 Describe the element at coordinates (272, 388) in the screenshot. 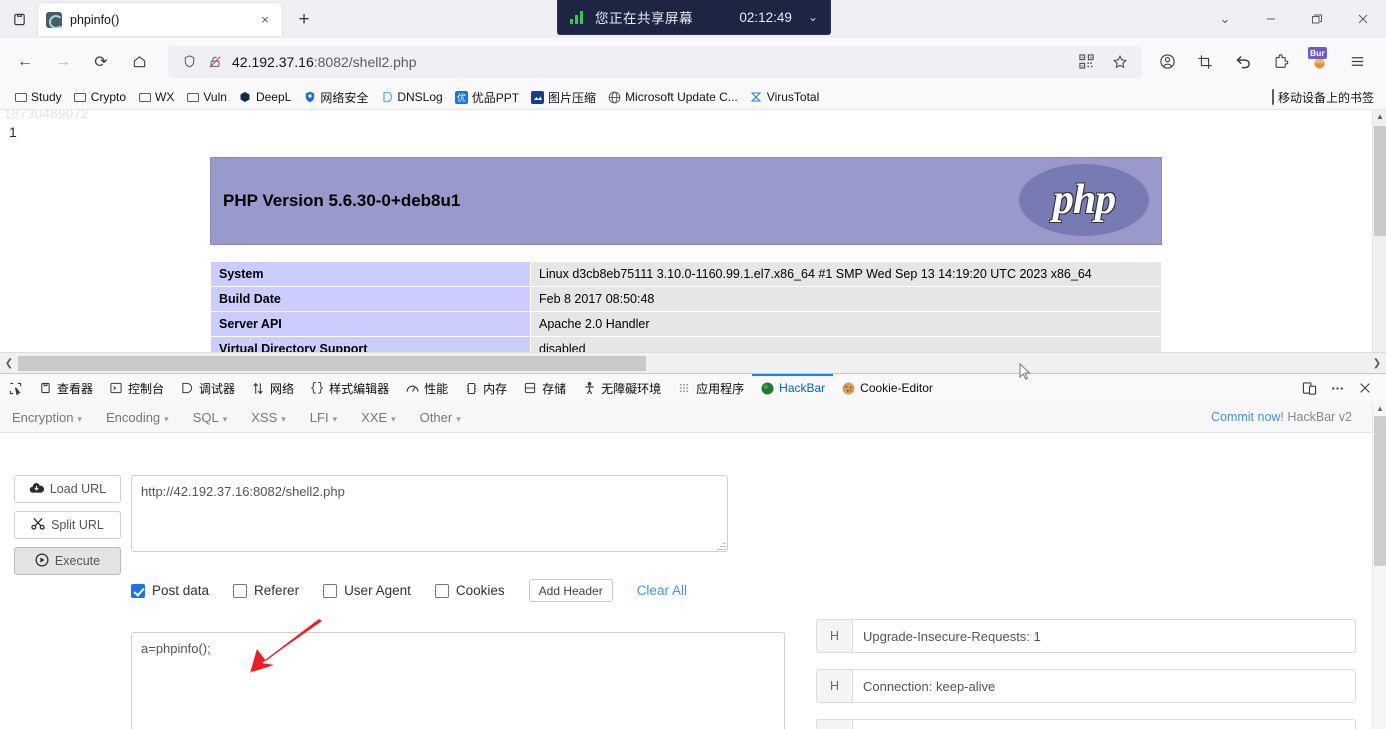

I see `devtools-tab-network: 网络` at that location.